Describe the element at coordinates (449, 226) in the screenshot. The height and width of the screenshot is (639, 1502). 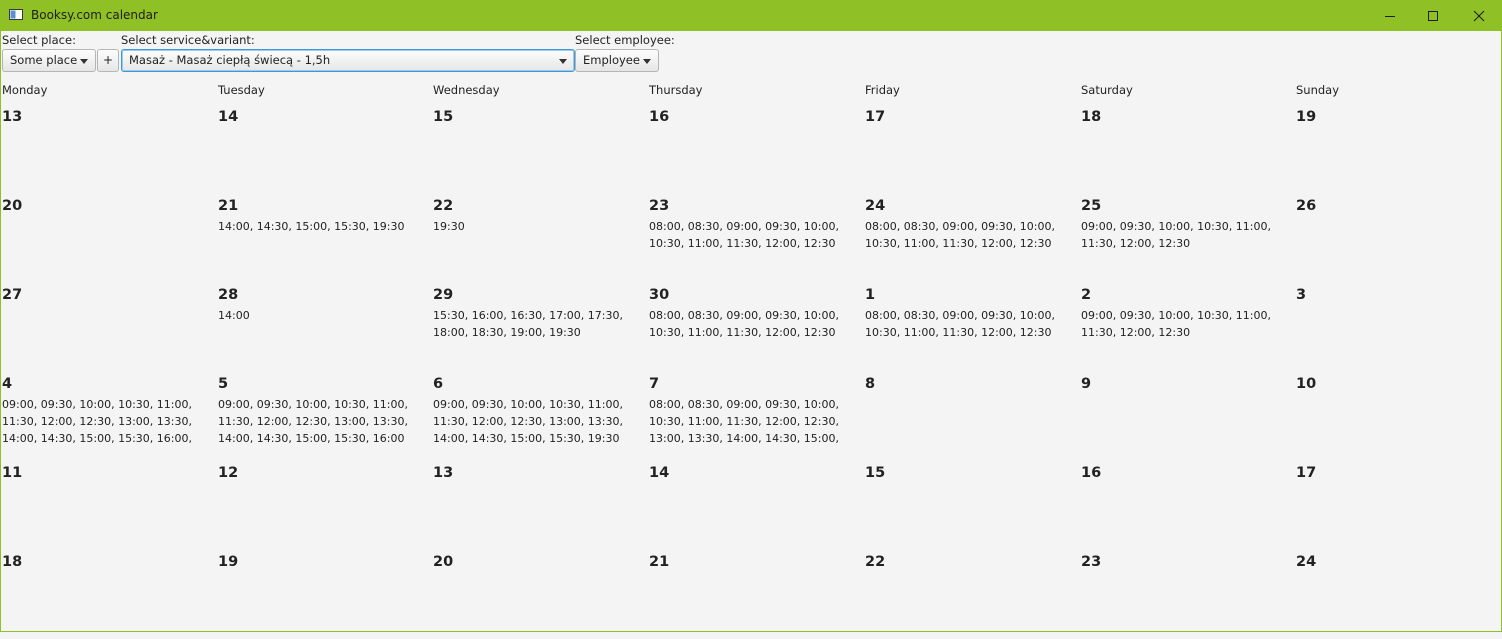
I see `available-slots: 19:30` at that location.